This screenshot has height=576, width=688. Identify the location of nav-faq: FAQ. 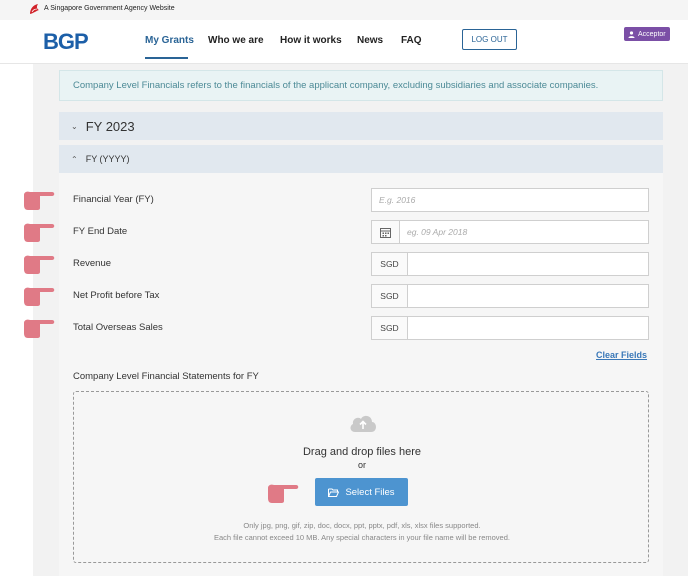
(411, 40).